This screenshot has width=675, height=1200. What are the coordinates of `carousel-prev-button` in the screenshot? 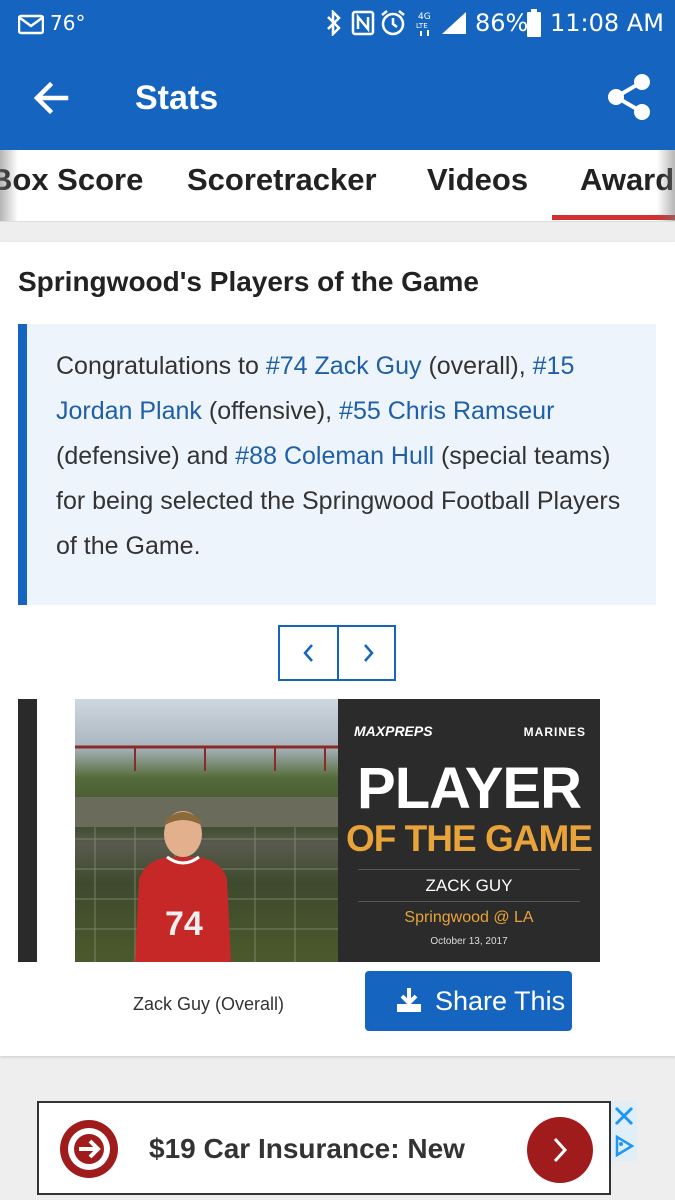 It's located at (308, 653).